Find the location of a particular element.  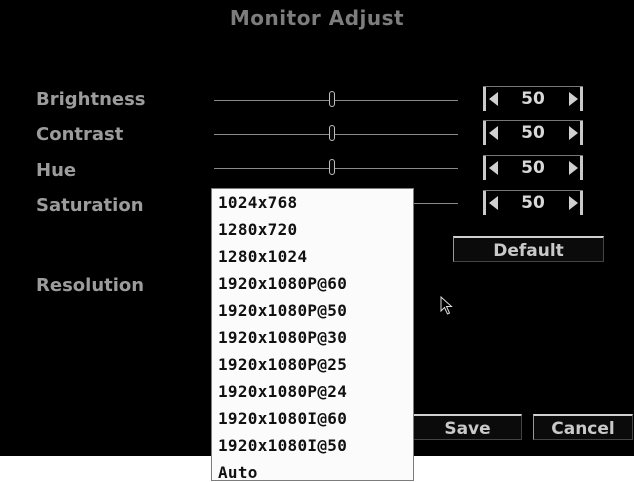

contrast-value: 50 is located at coordinates (533, 133).